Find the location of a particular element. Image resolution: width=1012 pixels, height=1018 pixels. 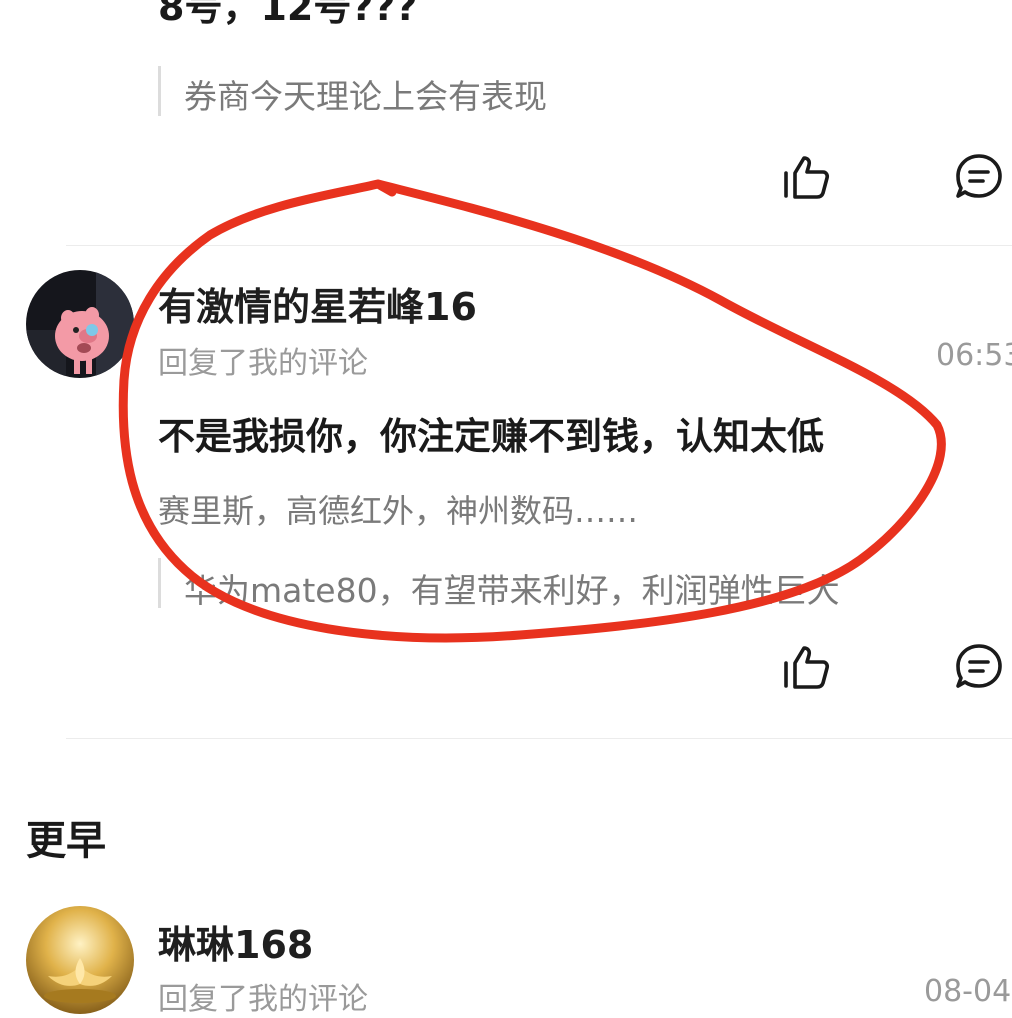

section-title: 更早 is located at coordinates (66, 841).